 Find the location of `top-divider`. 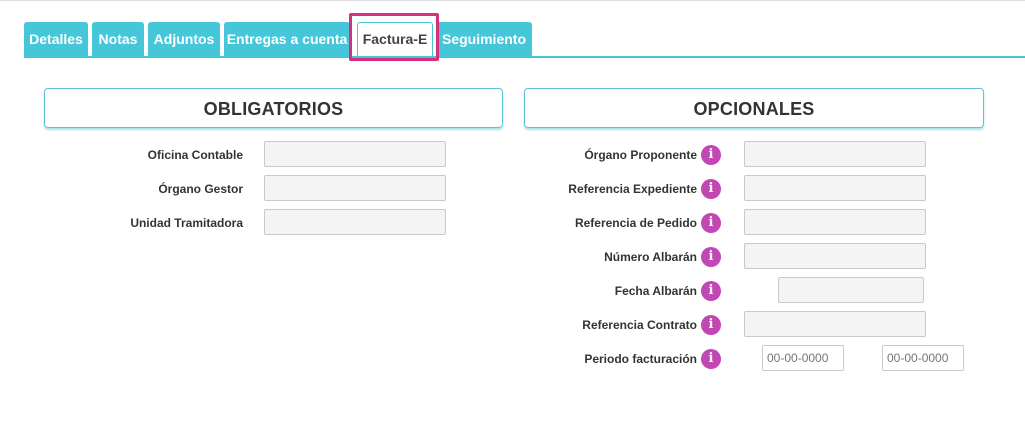

top-divider is located at coordinates (512, 0).